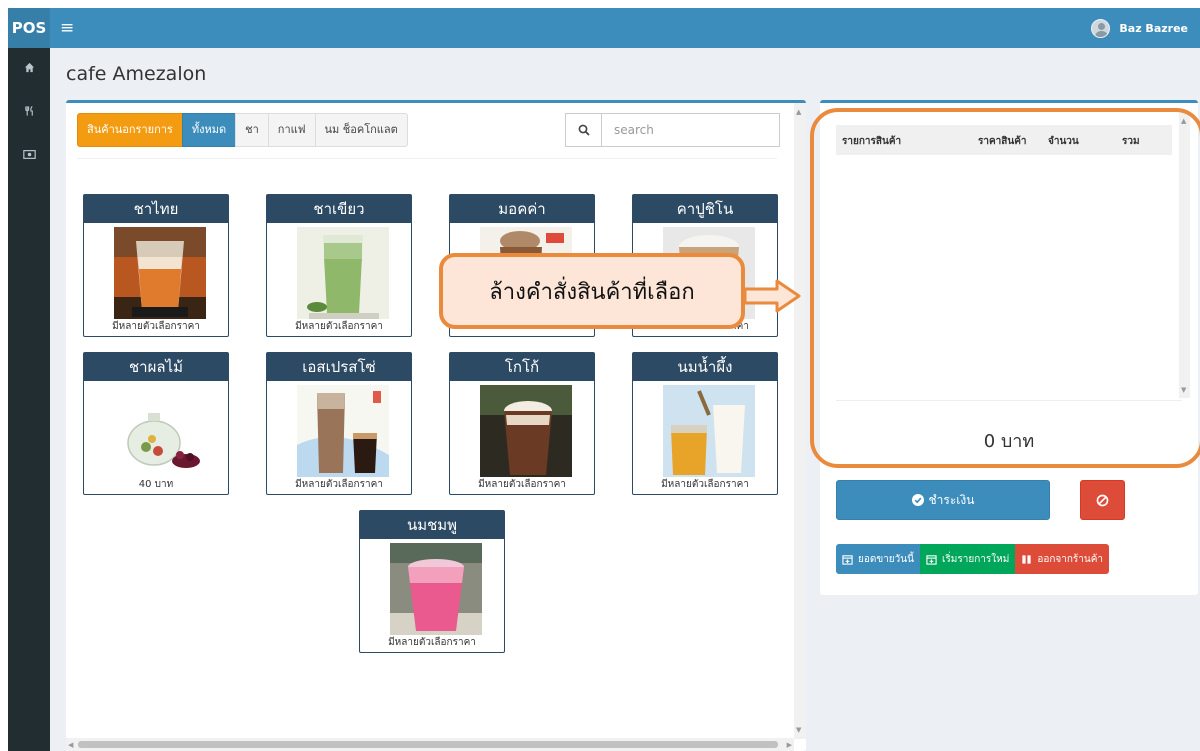  I want to click on new-order-label: เริ่มรายการใหม่, so click(975, 559).